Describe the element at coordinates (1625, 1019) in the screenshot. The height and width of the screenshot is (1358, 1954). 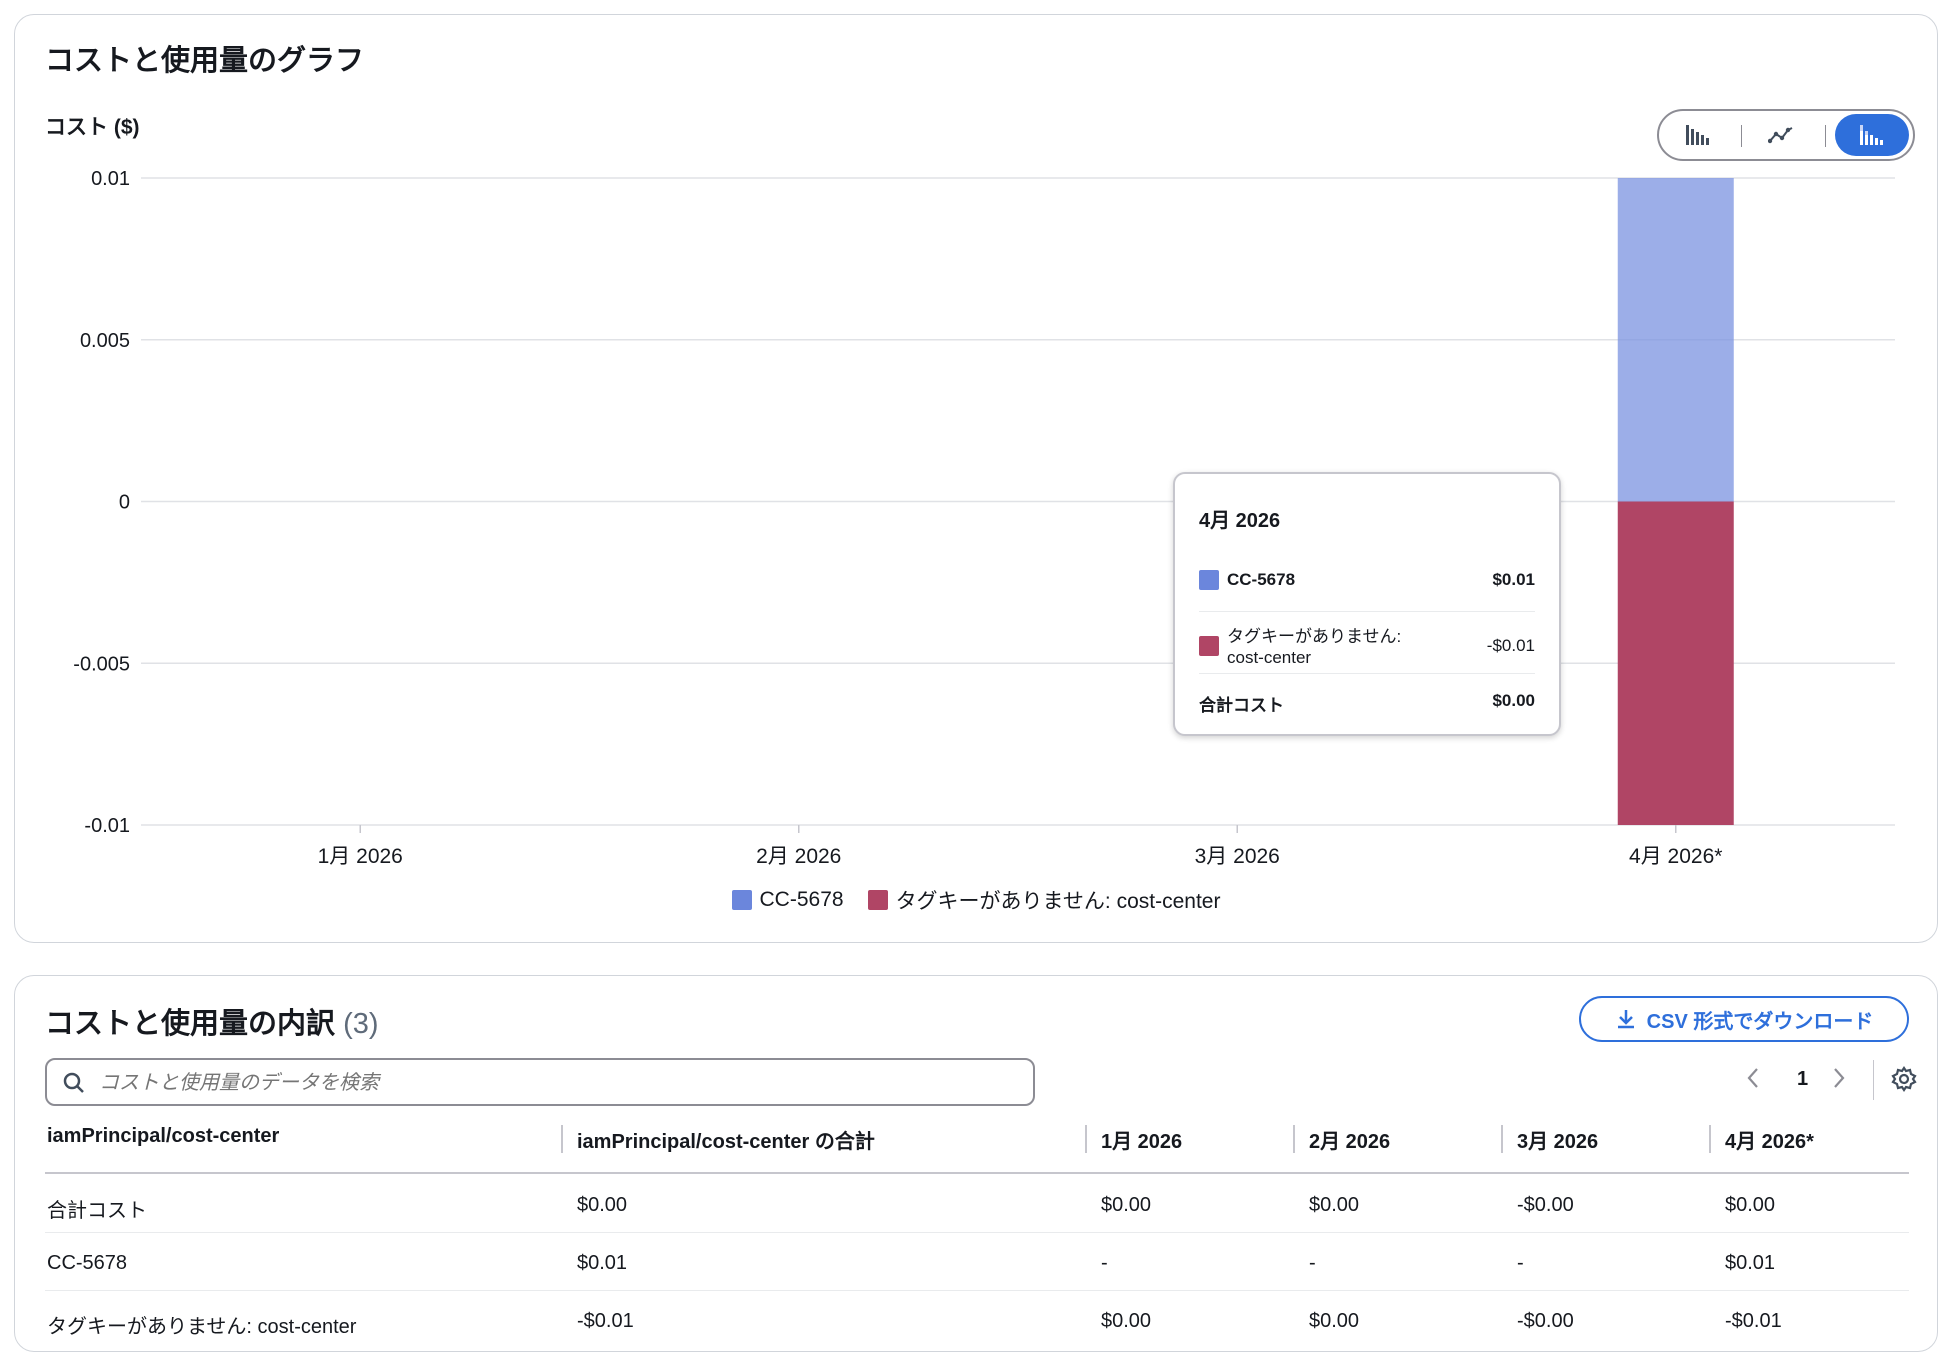
I see `download-icon` at that location.